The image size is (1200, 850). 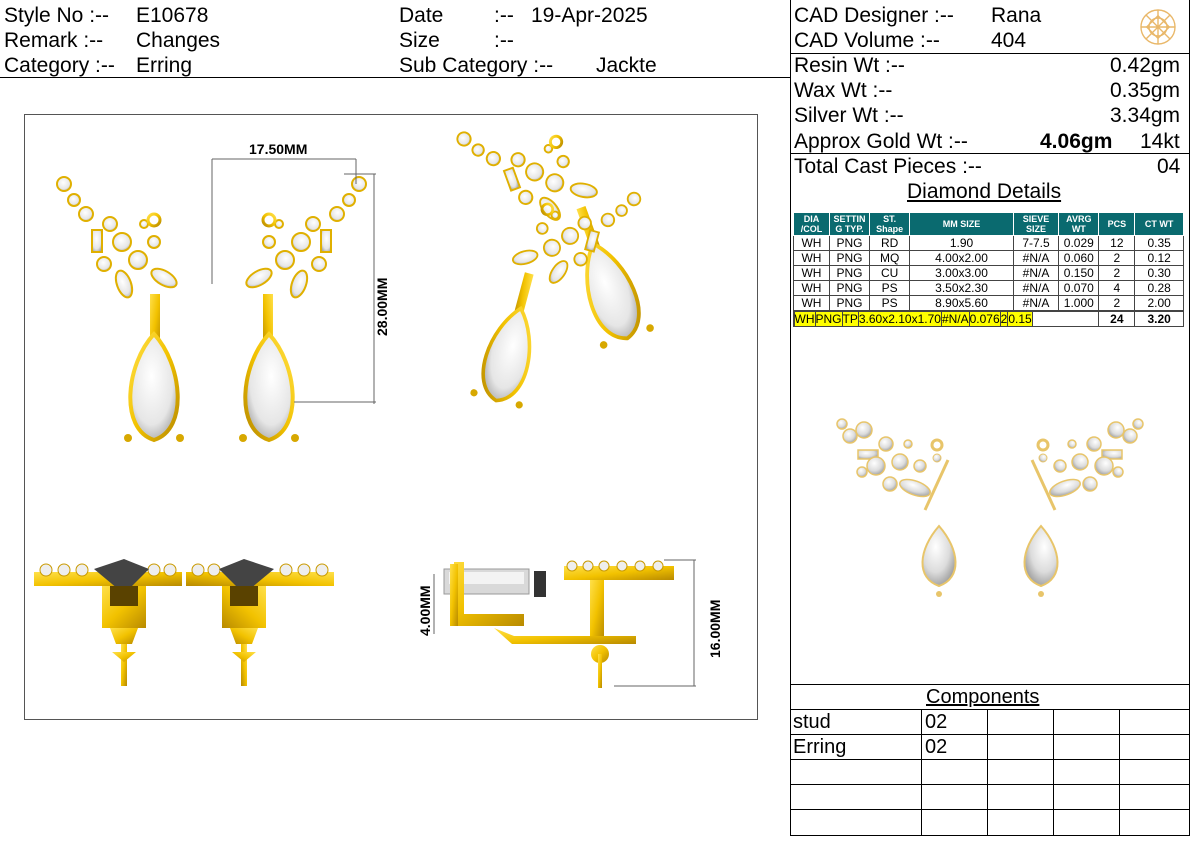 What do you see at coordinates (1159, 319) in the screenshot?
I see `total-ct-wt: 3.20` at bounding box center [1159, 319].